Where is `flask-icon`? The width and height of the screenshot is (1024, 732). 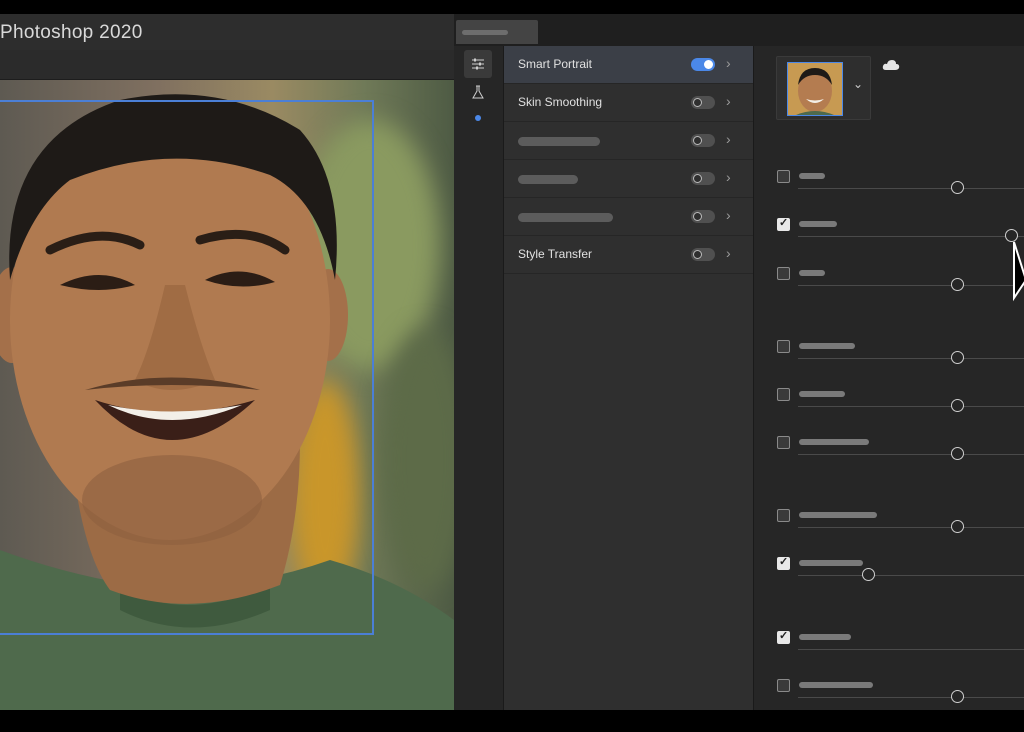
flask-icon is located at coordinates (478, 92).